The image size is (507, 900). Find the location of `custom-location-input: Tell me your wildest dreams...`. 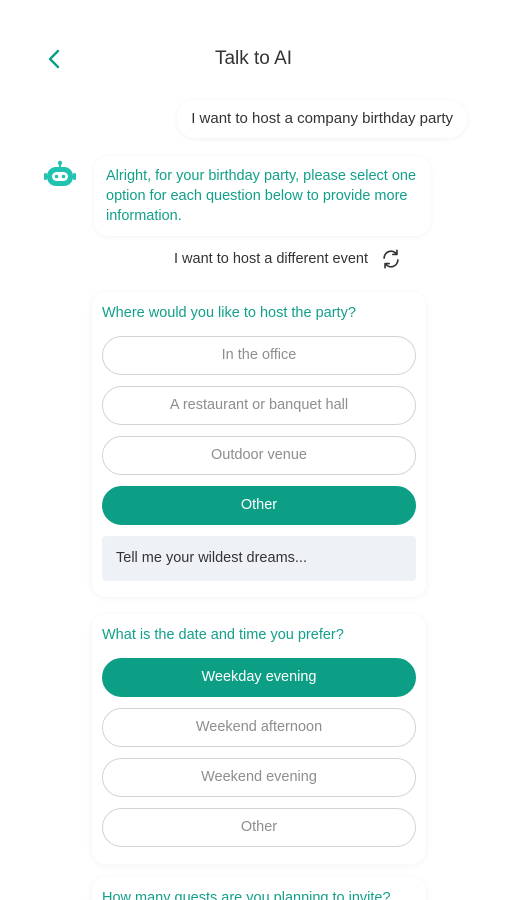

custom-location-input: Tell me your wildest dreams... is located at coordinates (259, 558).